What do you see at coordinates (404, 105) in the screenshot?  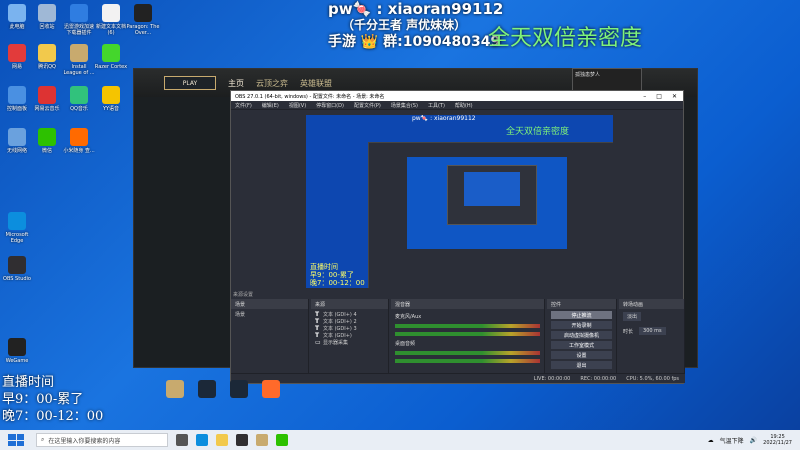 I see `menu-scene-collection: 场景集合(S)` at bounding box center [404, 105].